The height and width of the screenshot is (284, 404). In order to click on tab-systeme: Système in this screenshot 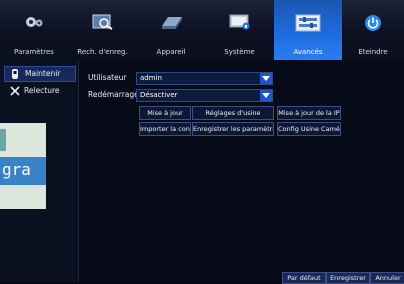, I will do `click(239, 30)`.